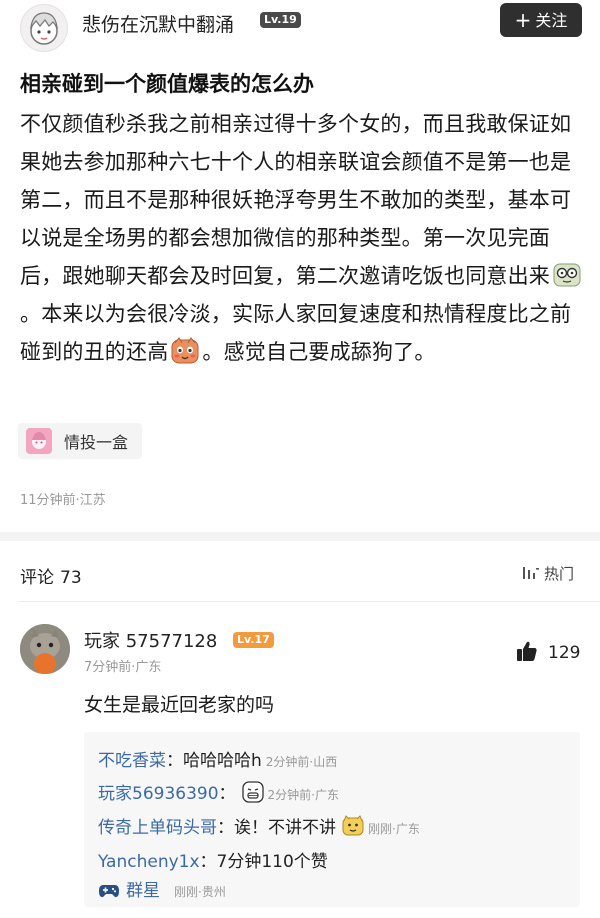 This screenshot has width=600, height=918. What do you see at coordinates (158, 794) in the screenshot?
I see `reply-author: 玩家56936390` at bounding box center [158, 794].